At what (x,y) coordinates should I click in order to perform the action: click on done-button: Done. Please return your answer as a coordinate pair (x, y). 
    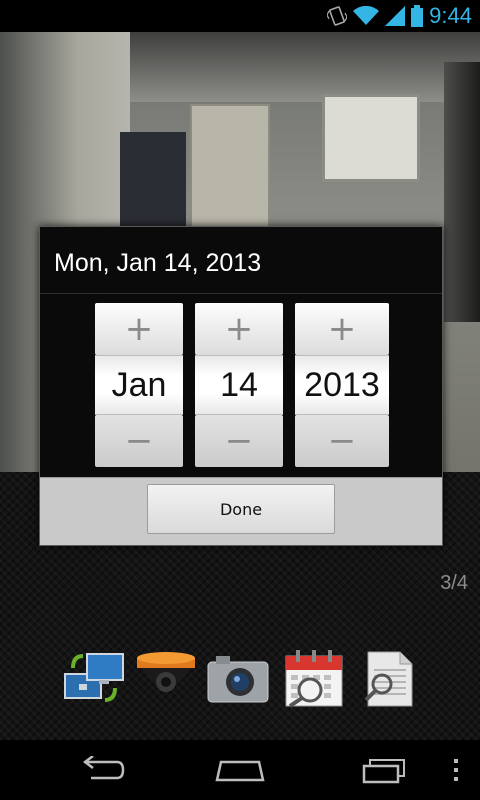
    Looking at the image, I should click on (241, 509).